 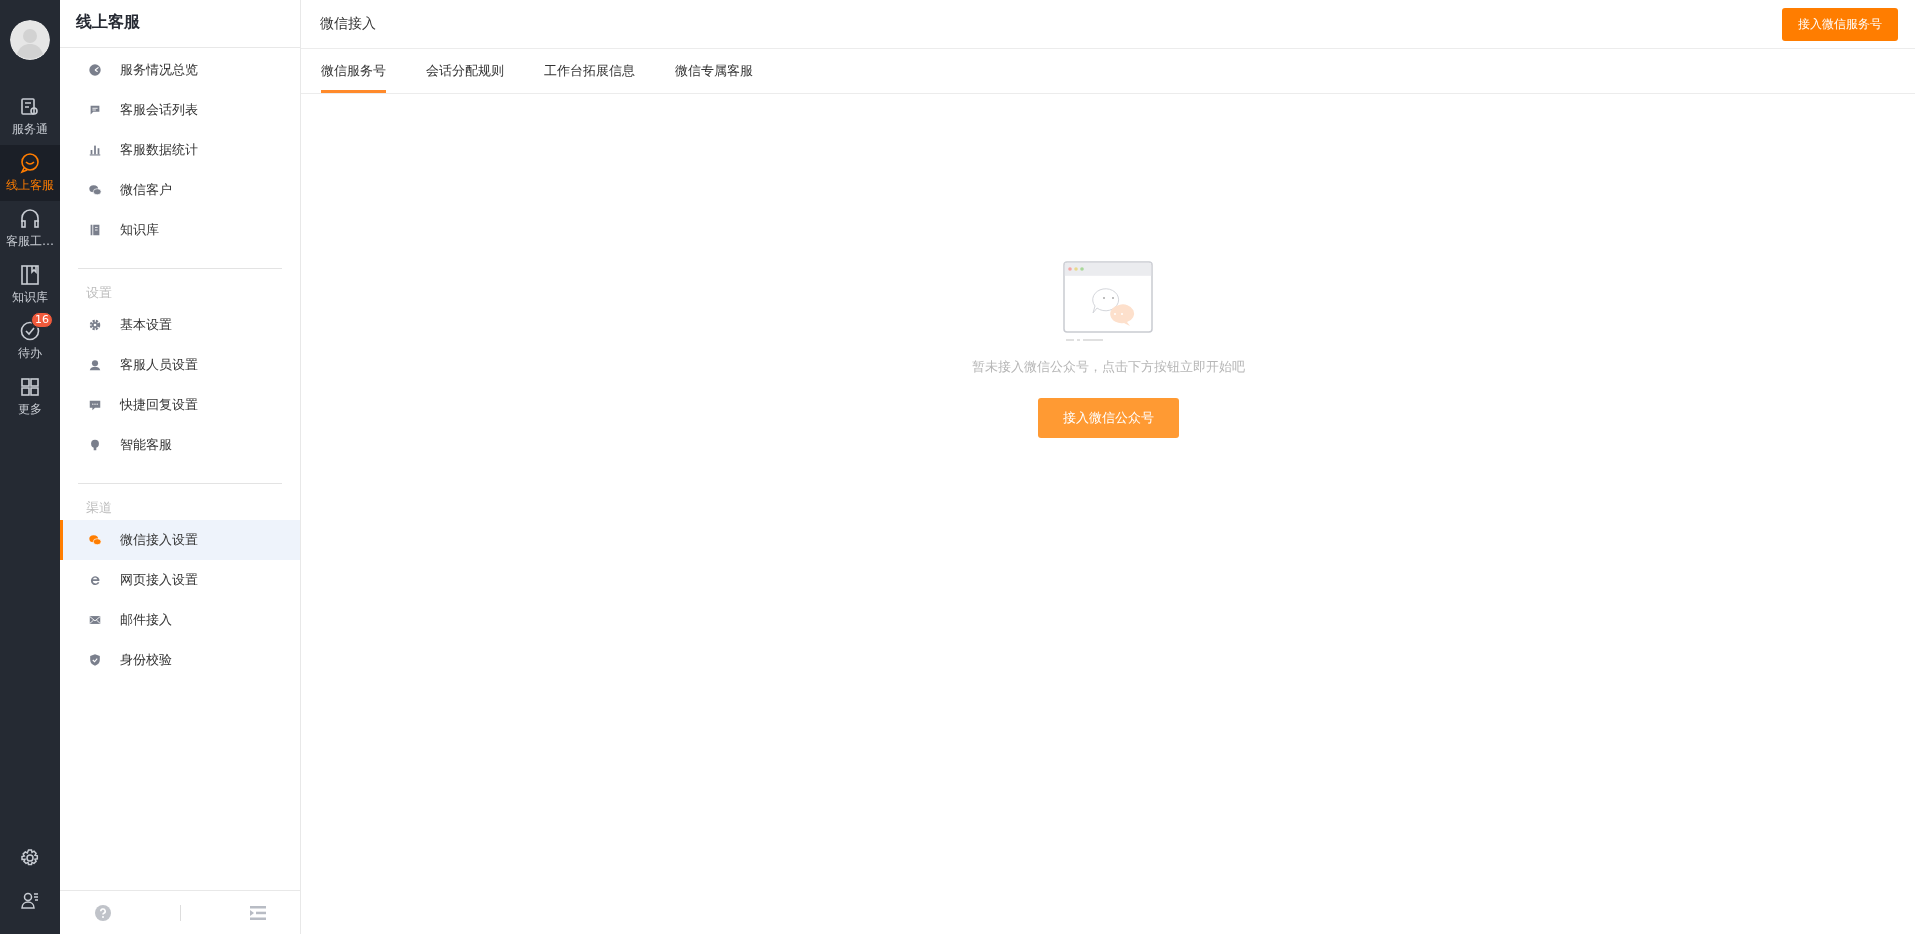 What do you see at coordinates (95, 620) in the screenshot?
I see `envelope-icon` at bounding box center [95, 620].